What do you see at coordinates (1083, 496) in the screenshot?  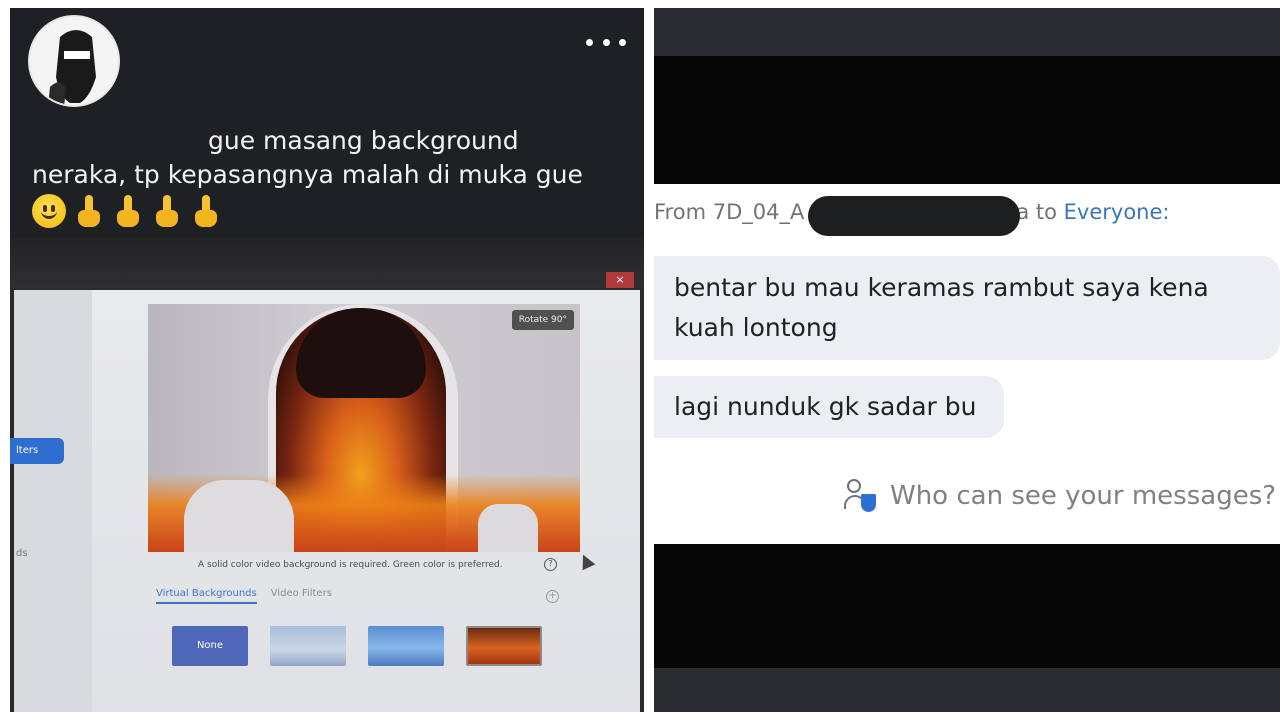 I see `who-can-see-label: Who can see your messages?` at bounding box center [1083, 496].